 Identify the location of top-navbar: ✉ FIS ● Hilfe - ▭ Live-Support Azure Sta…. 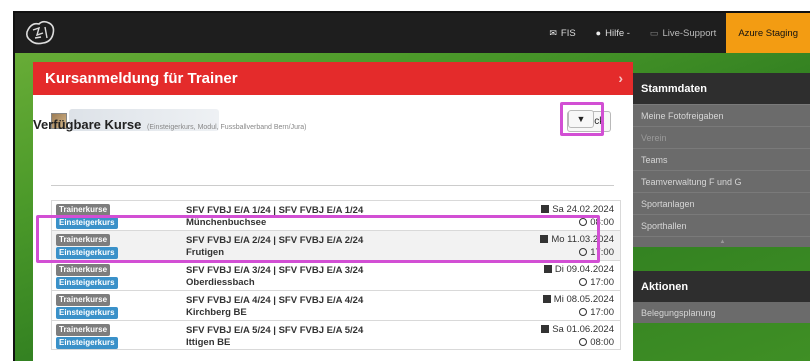
(412, 33).